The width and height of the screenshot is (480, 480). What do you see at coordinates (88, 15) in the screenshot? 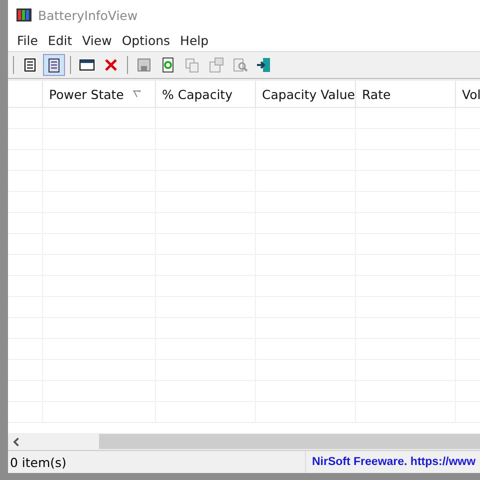
I see `window-title: BatteryInfoView` at bounding box center [88, 15].